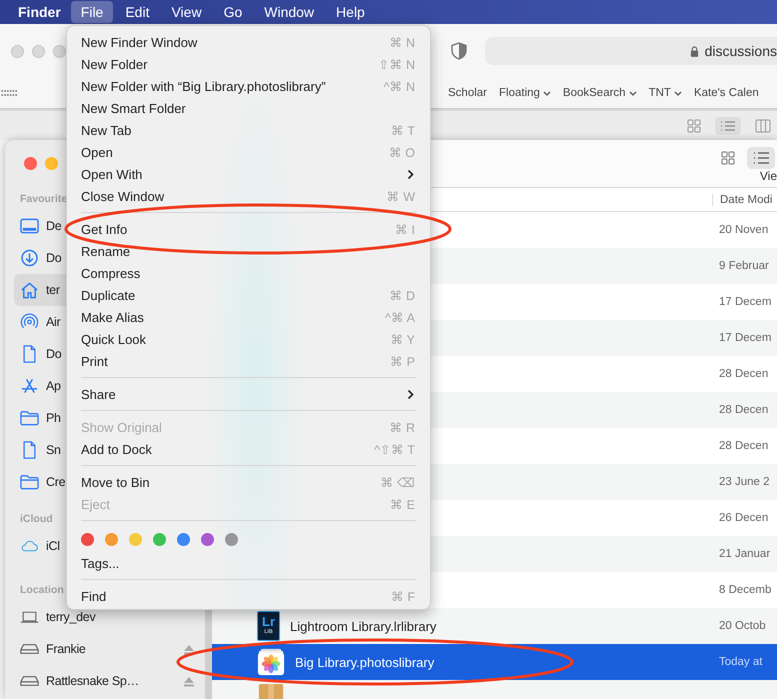 This screenshot has width=777, height=699. Describe the element at coordinates (743, 266) in the screenshot. I see `date-cell-text: 9 Februar` at that location.